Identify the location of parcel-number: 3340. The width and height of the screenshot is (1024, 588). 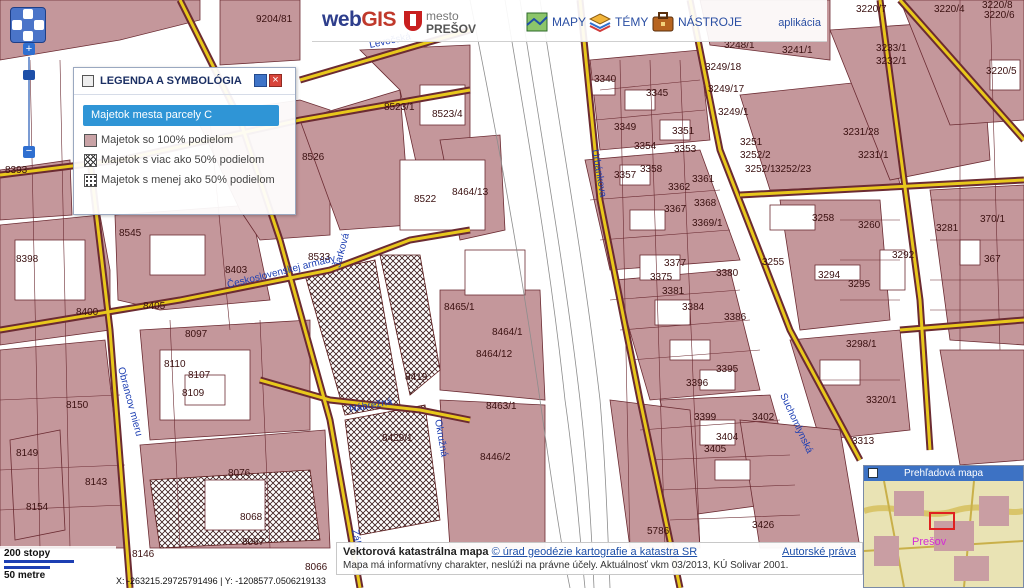
(605, 79).